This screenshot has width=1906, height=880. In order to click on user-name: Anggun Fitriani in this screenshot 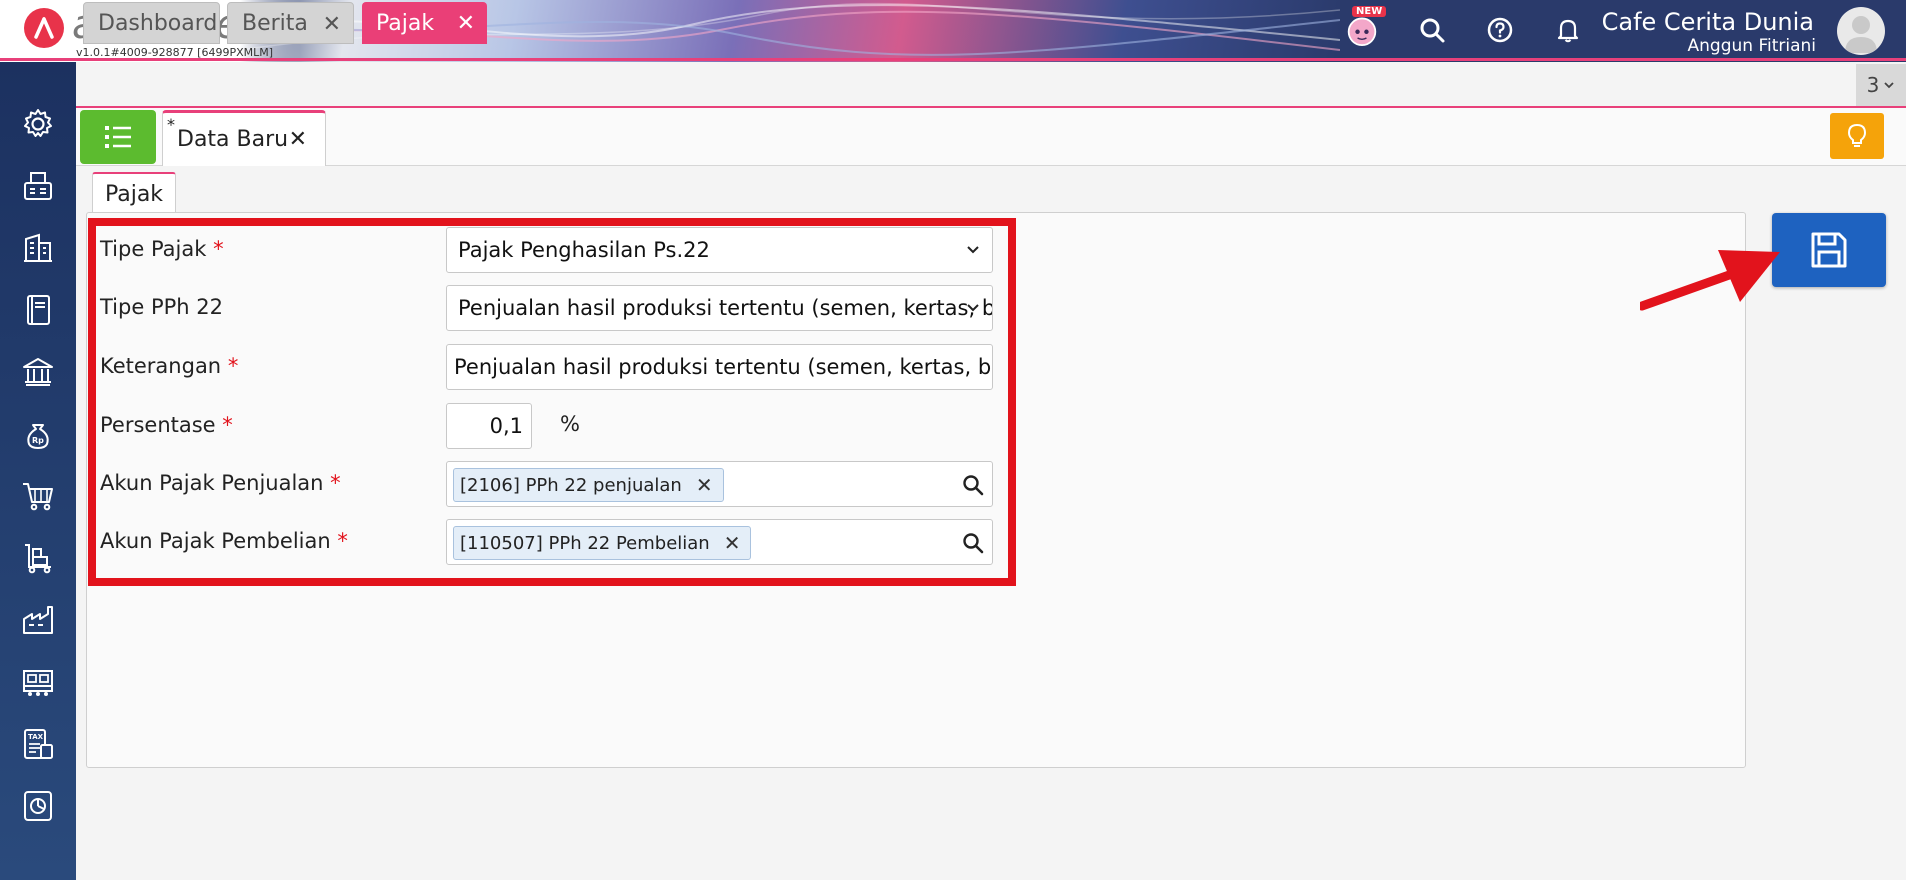, I will do `click(1752, 46)`.